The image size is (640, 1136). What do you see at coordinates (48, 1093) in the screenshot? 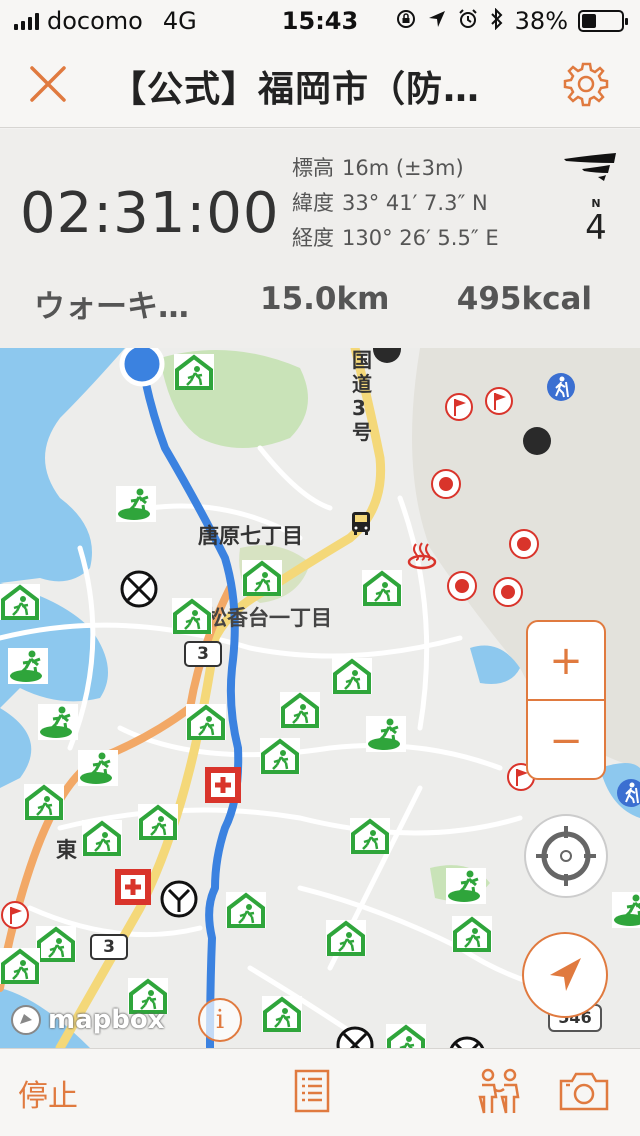
I see `stop-button: 停止` at bounding box center [48, 1093].